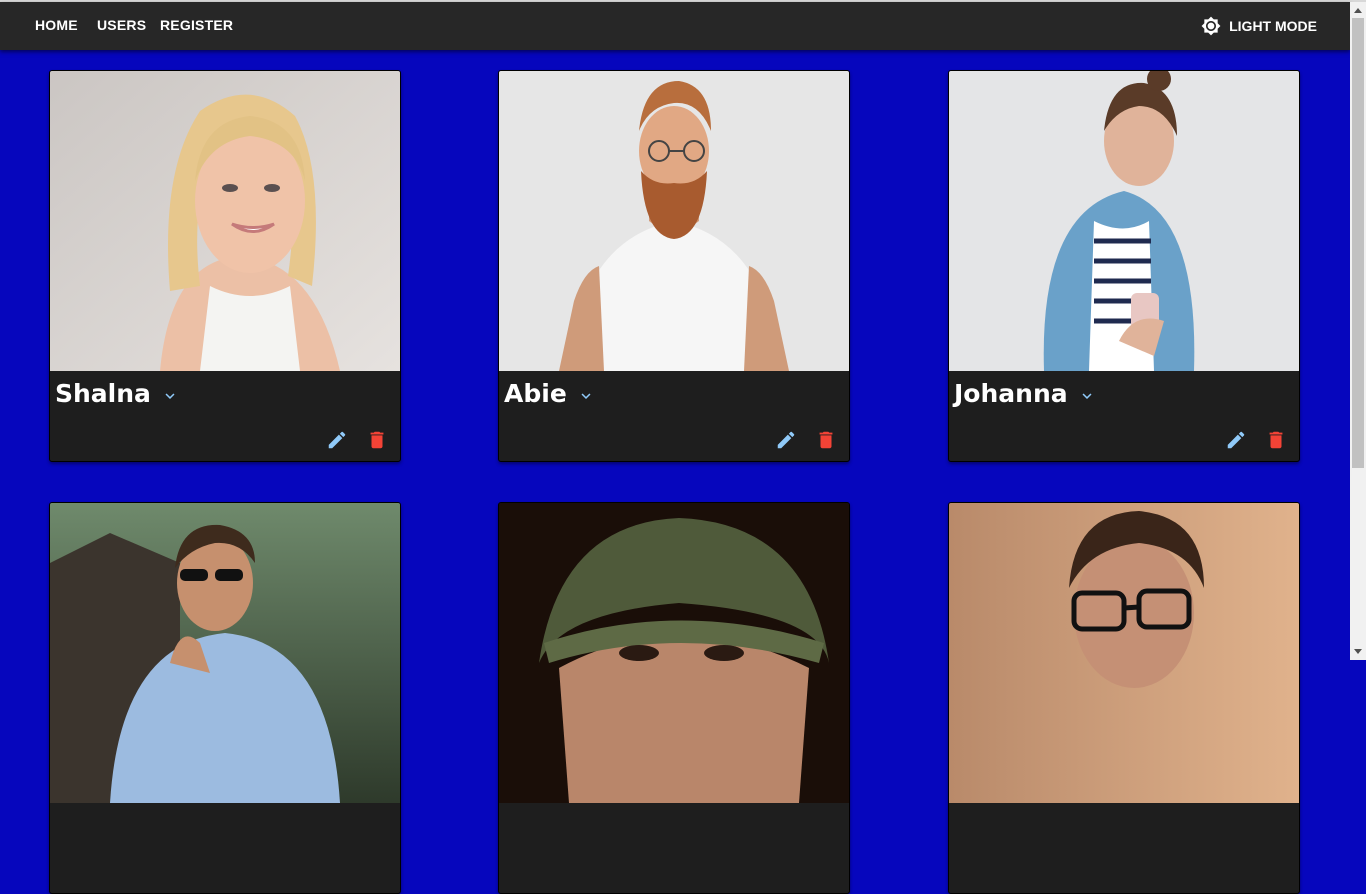  What do you see at coordinates (1358, 10) in the screenshot?
I see `scroll-up-arrow-icon` at bounding box center [1358, 10].